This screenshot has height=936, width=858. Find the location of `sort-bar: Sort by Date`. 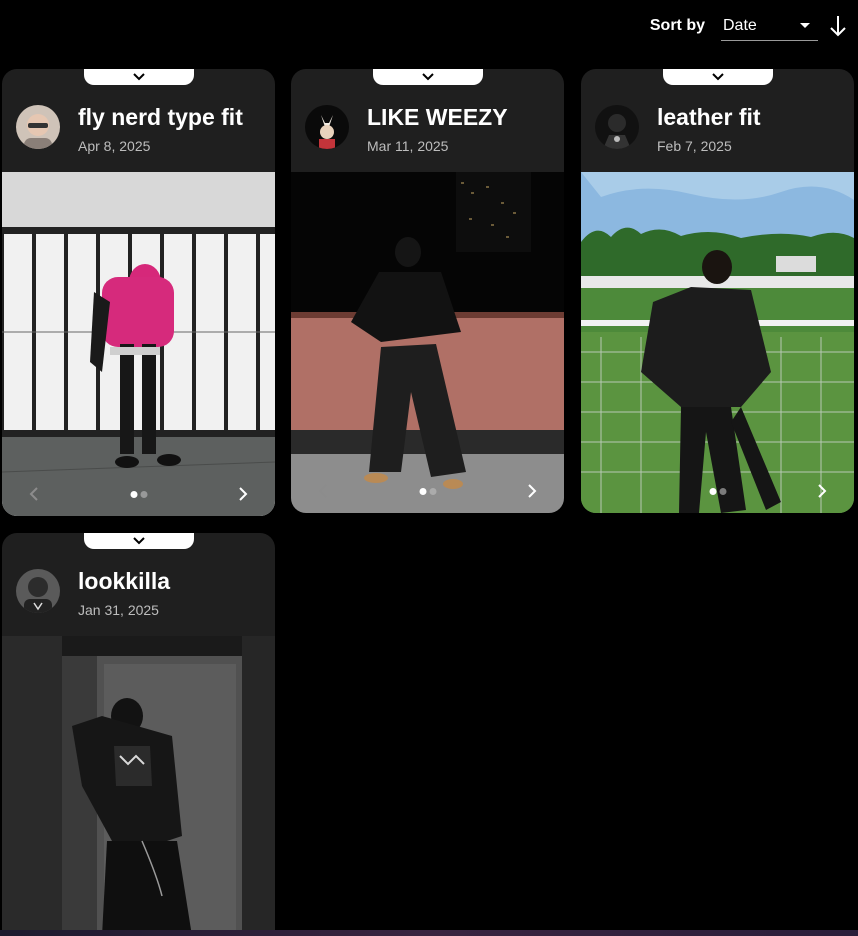

sort-bar: Sort by Date is located at coordinates (749, 26).